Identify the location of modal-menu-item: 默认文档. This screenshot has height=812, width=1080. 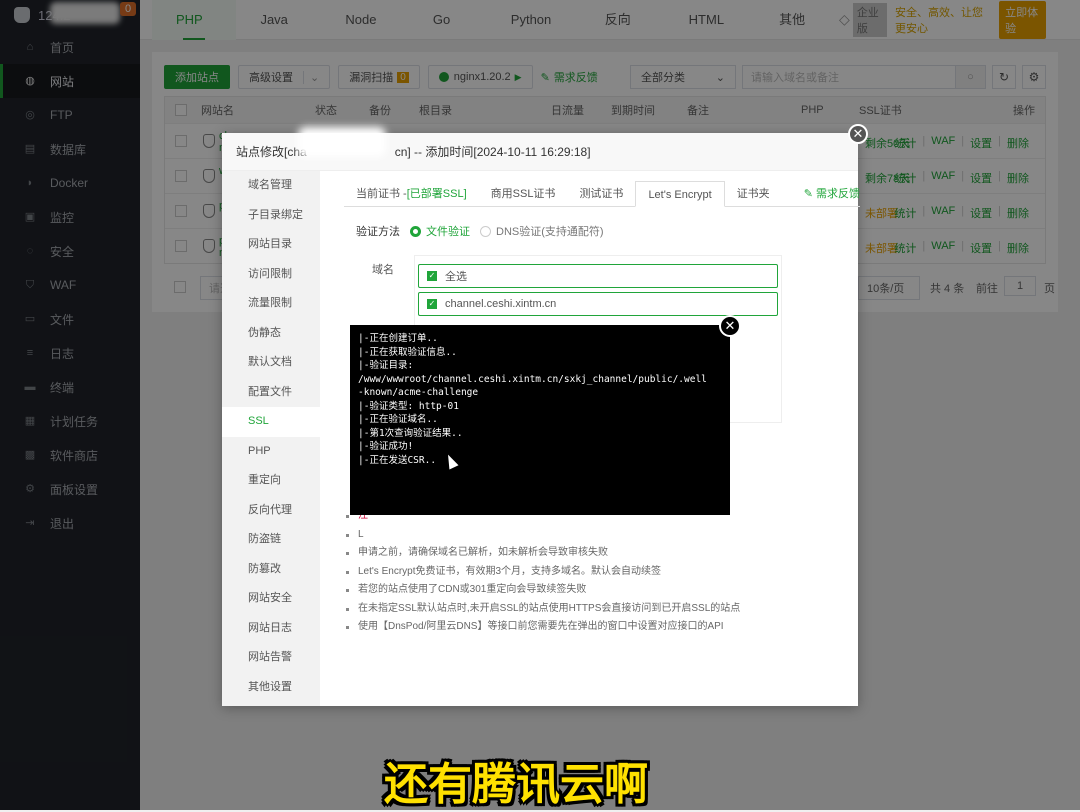
(271, 363).